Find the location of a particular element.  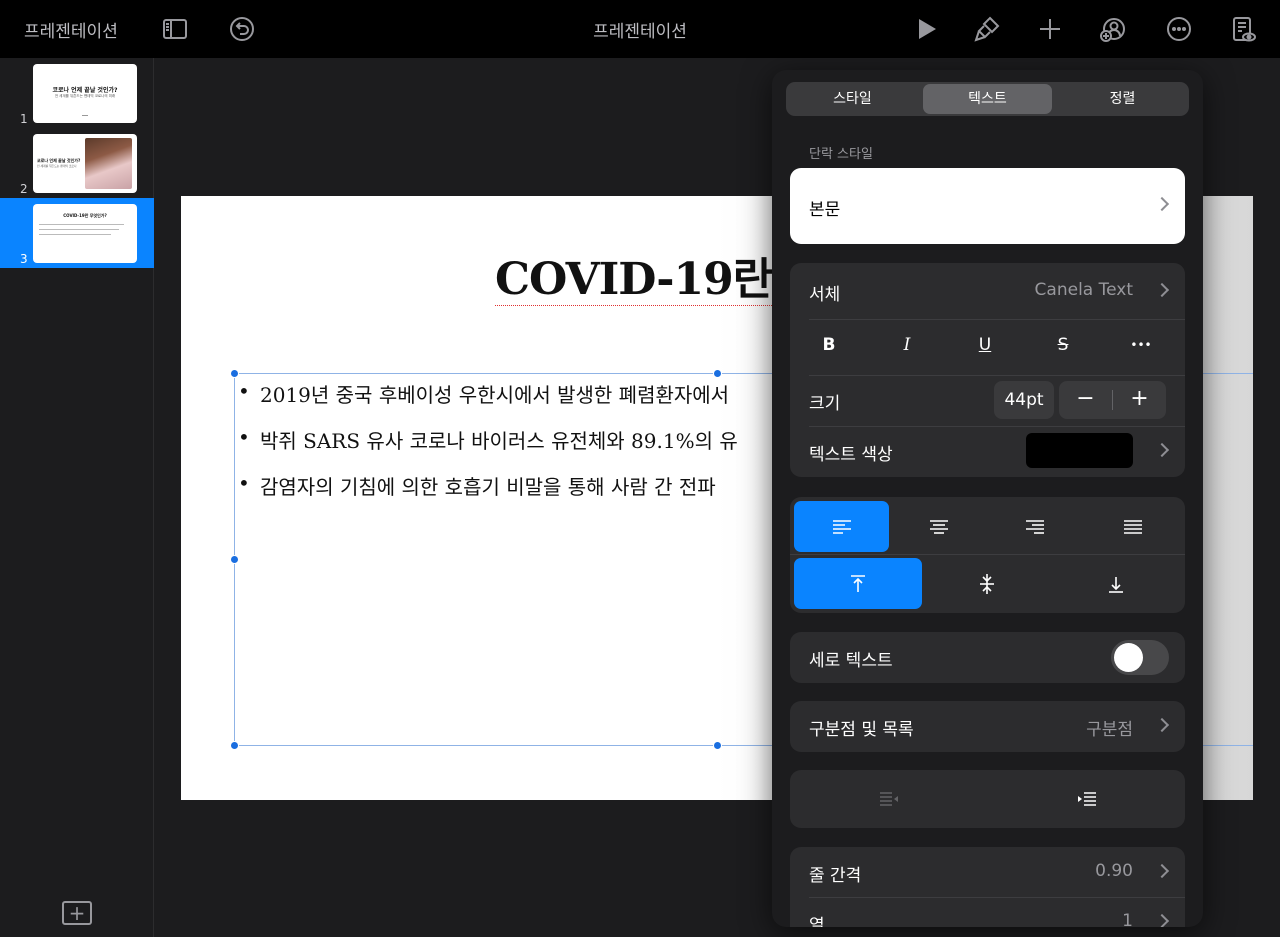

valign-top-button is located at coordinates (858, 583).